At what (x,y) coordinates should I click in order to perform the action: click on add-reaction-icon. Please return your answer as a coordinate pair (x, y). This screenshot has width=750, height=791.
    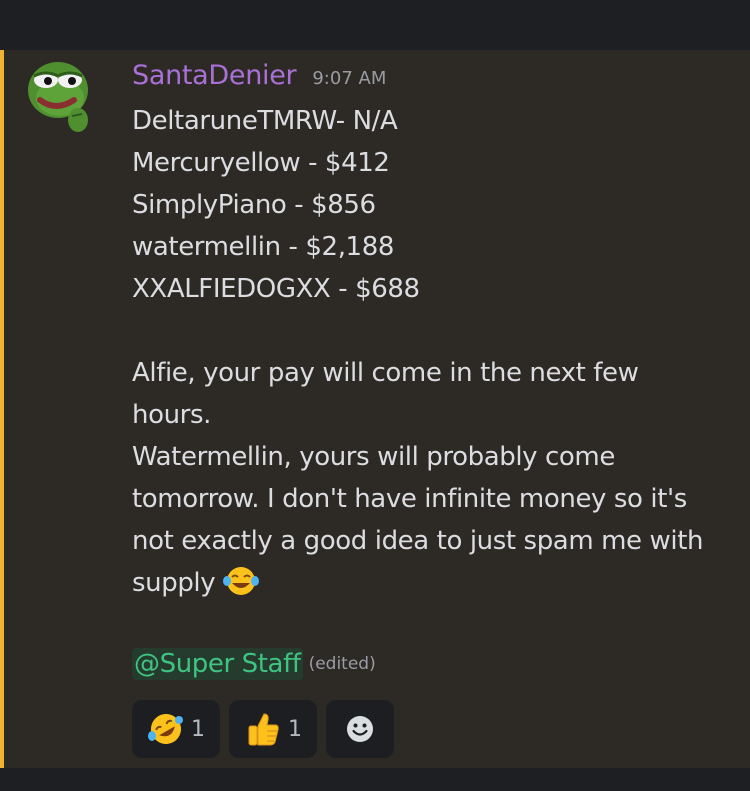
    Looking at the image, I should click on (360, 729).